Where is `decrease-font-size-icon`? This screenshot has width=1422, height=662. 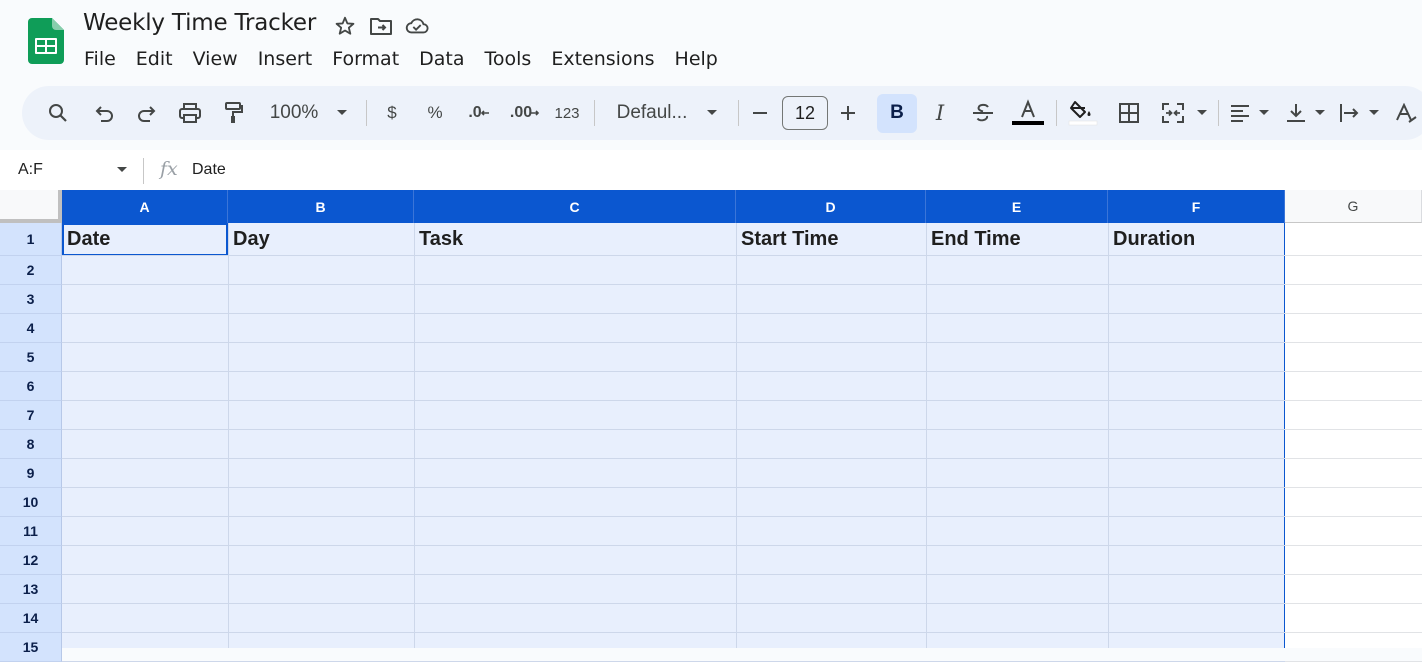
decrease-font-size-icon is located at coordinates (760, 113).